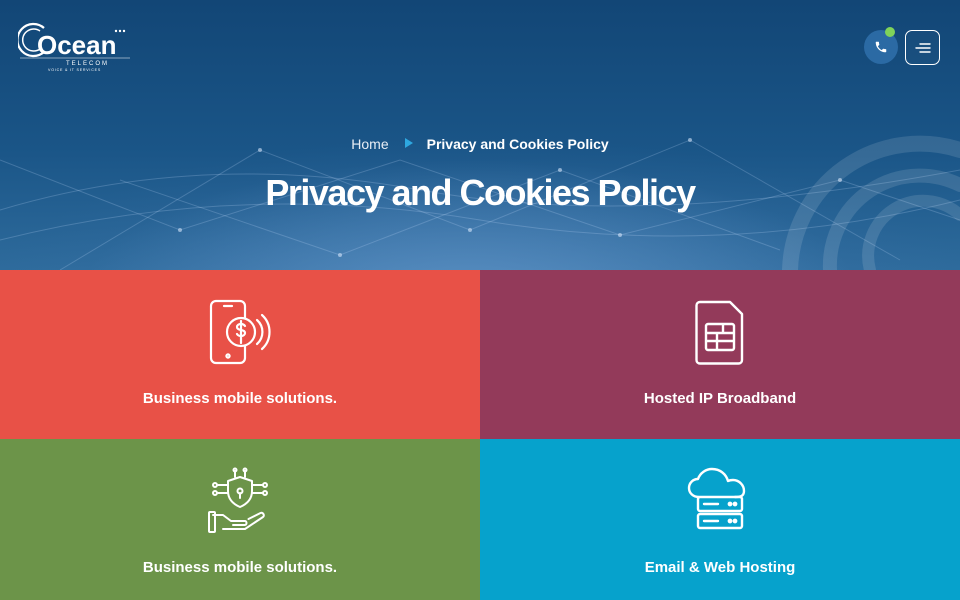 This screenshot has height=600, width=960. What do you see at coordinates (890, 32) in the screenshot?
I see `online-status-dot` at bounding box center [890, 32].